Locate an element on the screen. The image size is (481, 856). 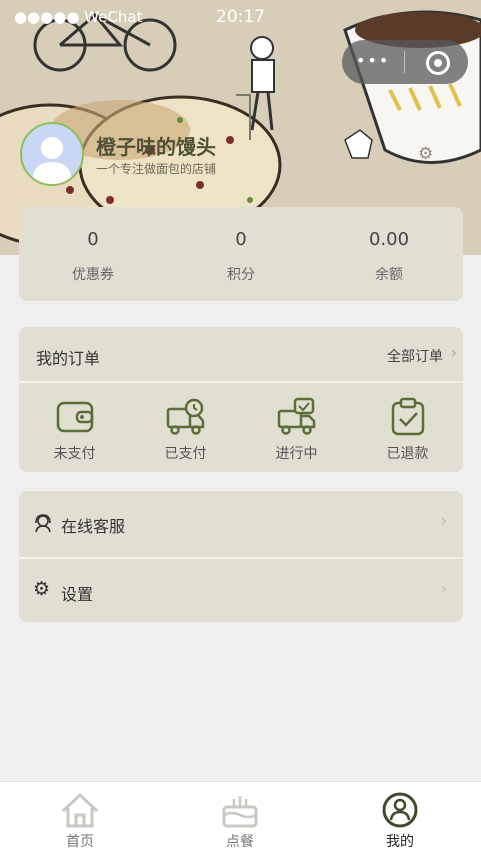
status-bar: ●●●●● WeChat 20:17 is located at coordinates (240, 17).